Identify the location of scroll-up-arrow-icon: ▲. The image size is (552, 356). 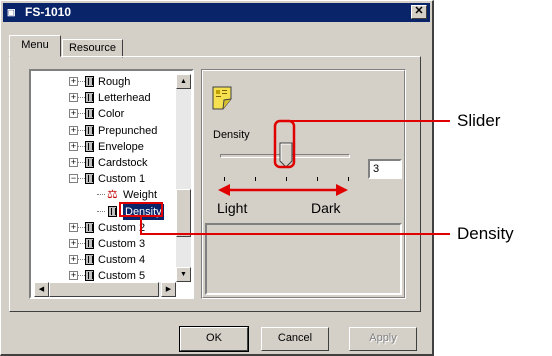
(183, 81).